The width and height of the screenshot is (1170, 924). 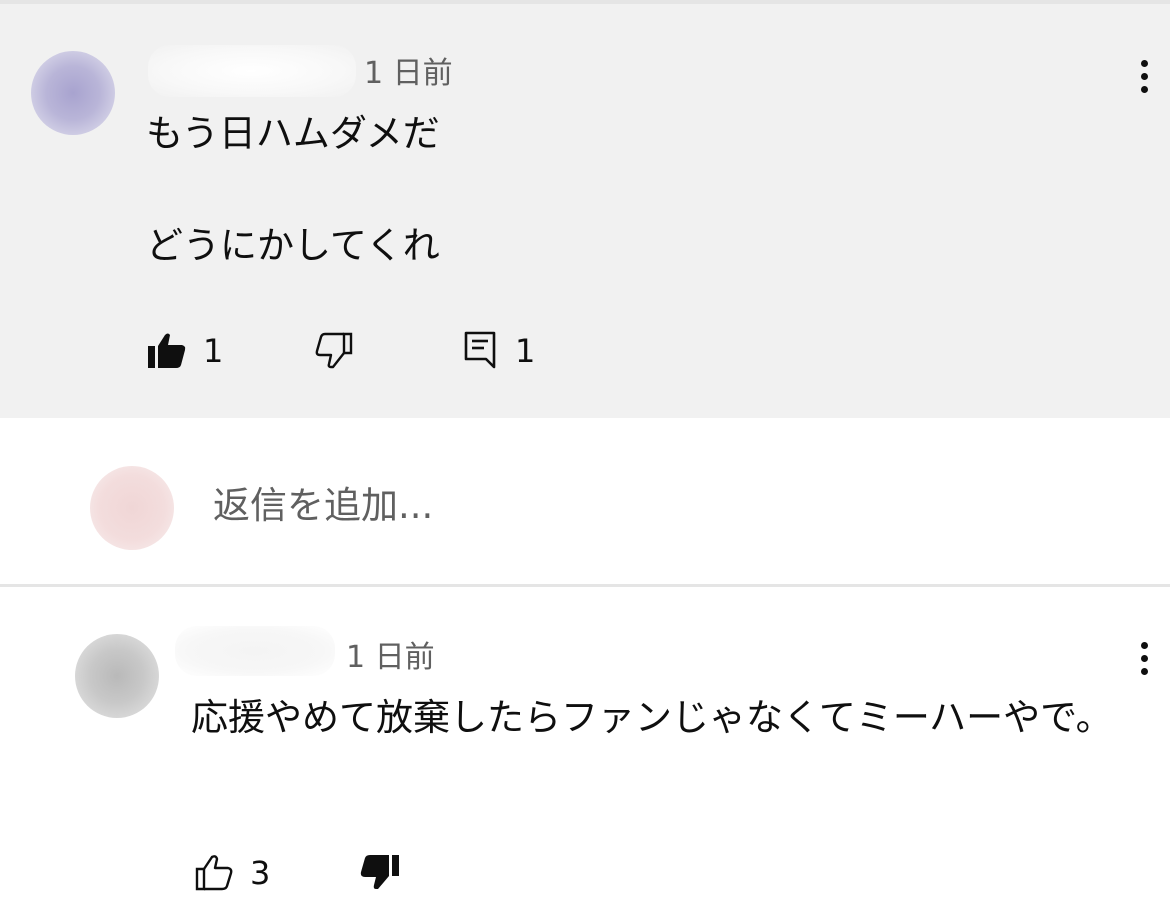 What do you see at coordinates (652, 717) in the screenshot?
I see `comment-text: 応援やめて放棄したらファンじゃなくてミーハーやで。` at bounding box center [652, 717].